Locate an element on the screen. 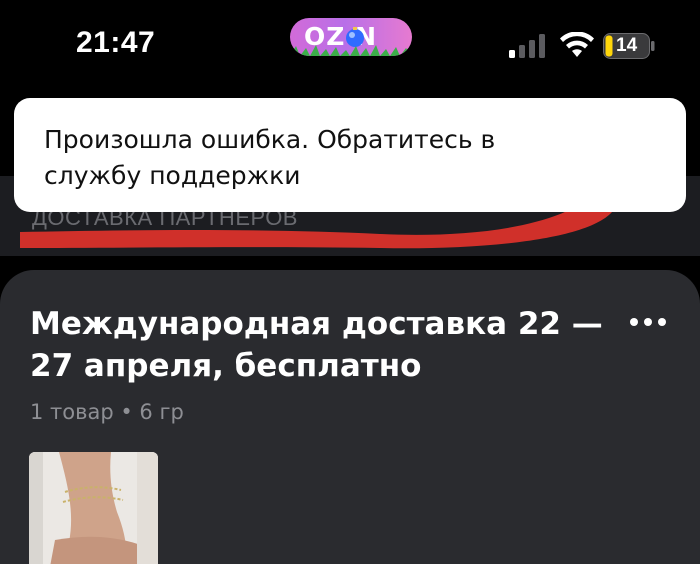  grass-decoration-icon is located at coordinates (351, 50).